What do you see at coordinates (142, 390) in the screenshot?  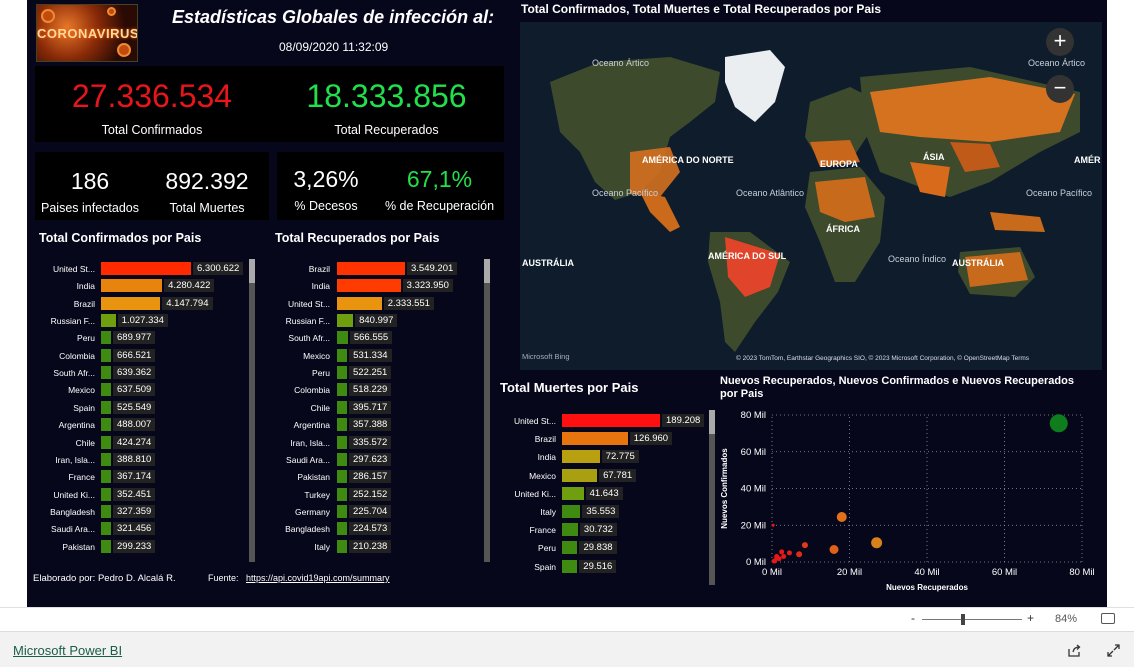 I see `bar-row: Mexico 637.509` at bounding box center [142, 390].